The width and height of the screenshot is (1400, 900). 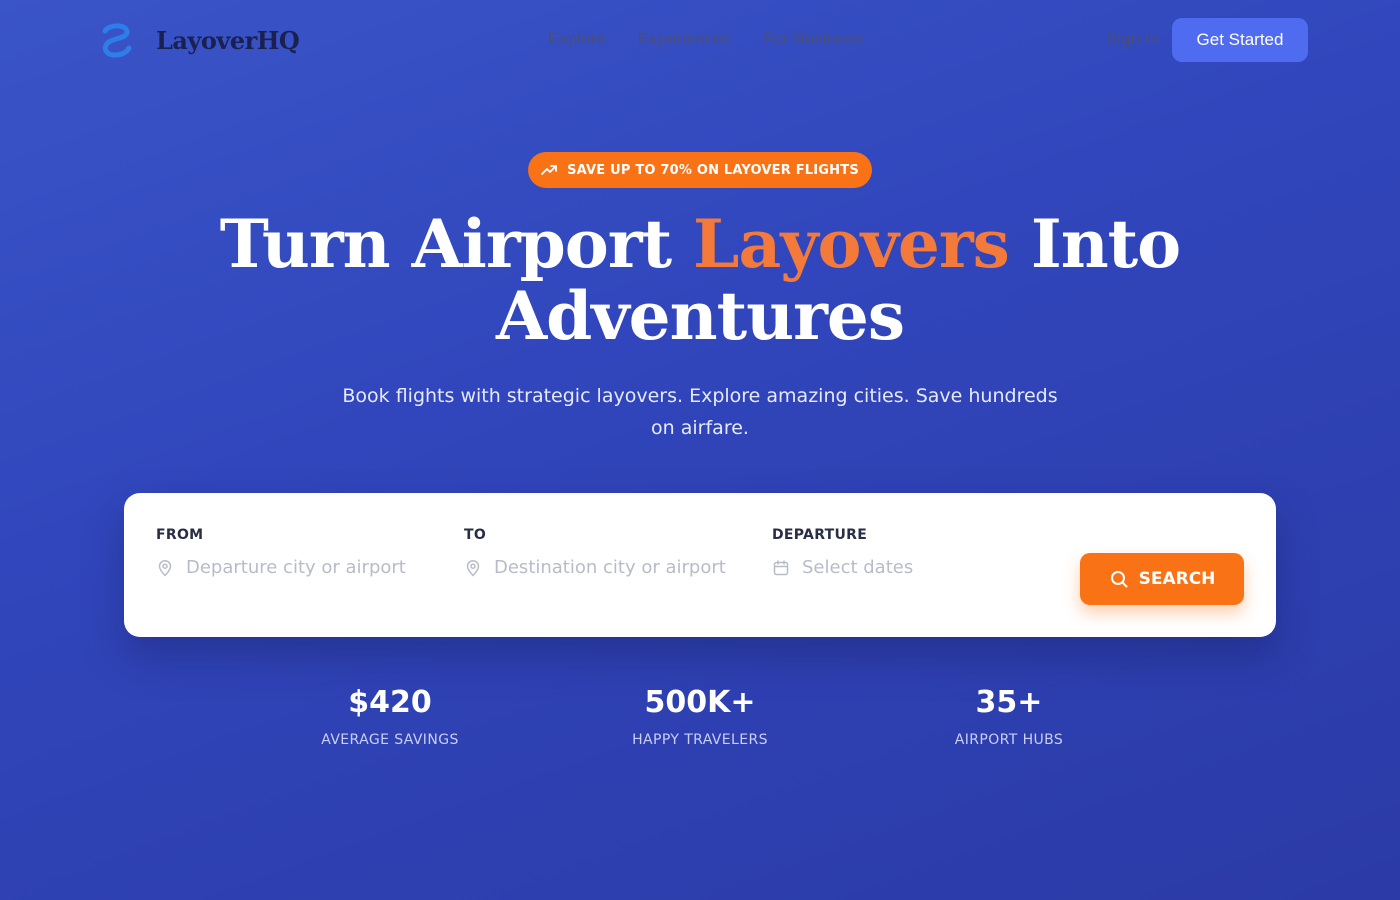 I want to click on search-button: SEARCH, so click(x=1162, y=579).